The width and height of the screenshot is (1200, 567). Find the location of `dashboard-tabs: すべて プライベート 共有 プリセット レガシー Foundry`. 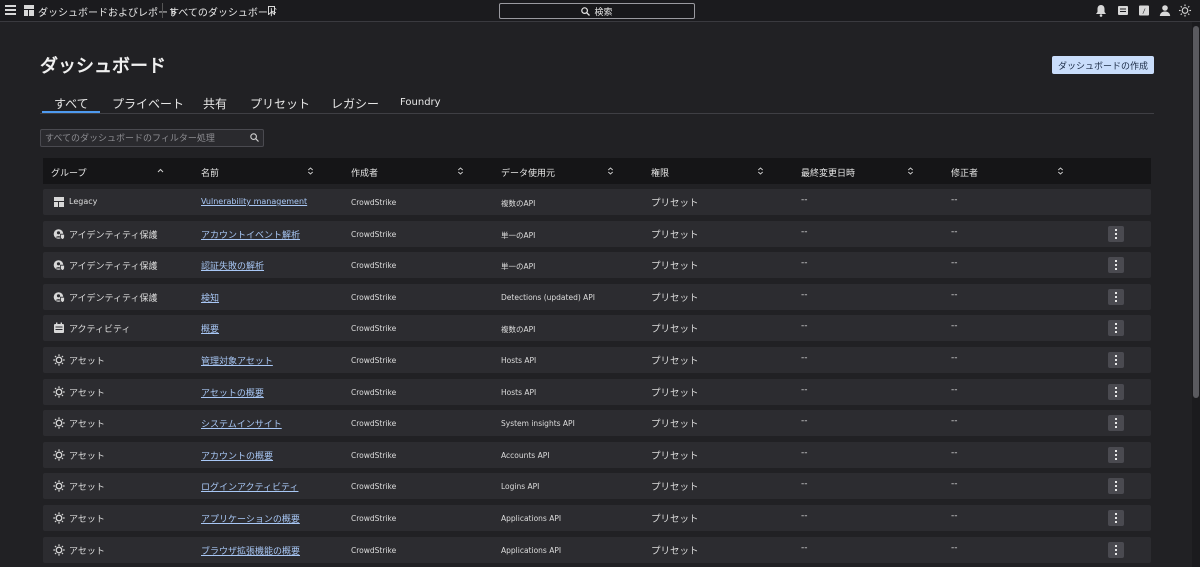

dashboard-tabs: すべて プライベート 共有 プリセット レガシー Foundry is located at coordinates (597, 103).